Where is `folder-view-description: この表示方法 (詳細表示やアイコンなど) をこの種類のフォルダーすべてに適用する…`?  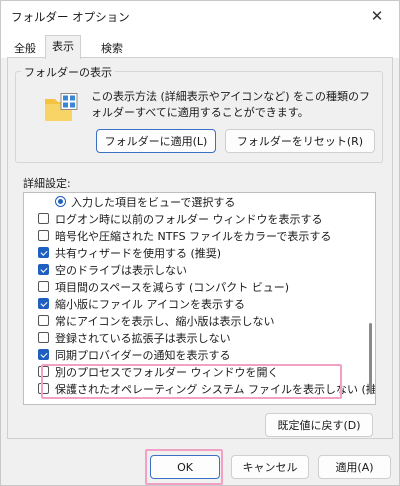
folder-view-description: この表示方法 (詳細表示やアイコンなど) をこの種類のフォルダーすべてに適用する… is located at coordinates (231, 104).